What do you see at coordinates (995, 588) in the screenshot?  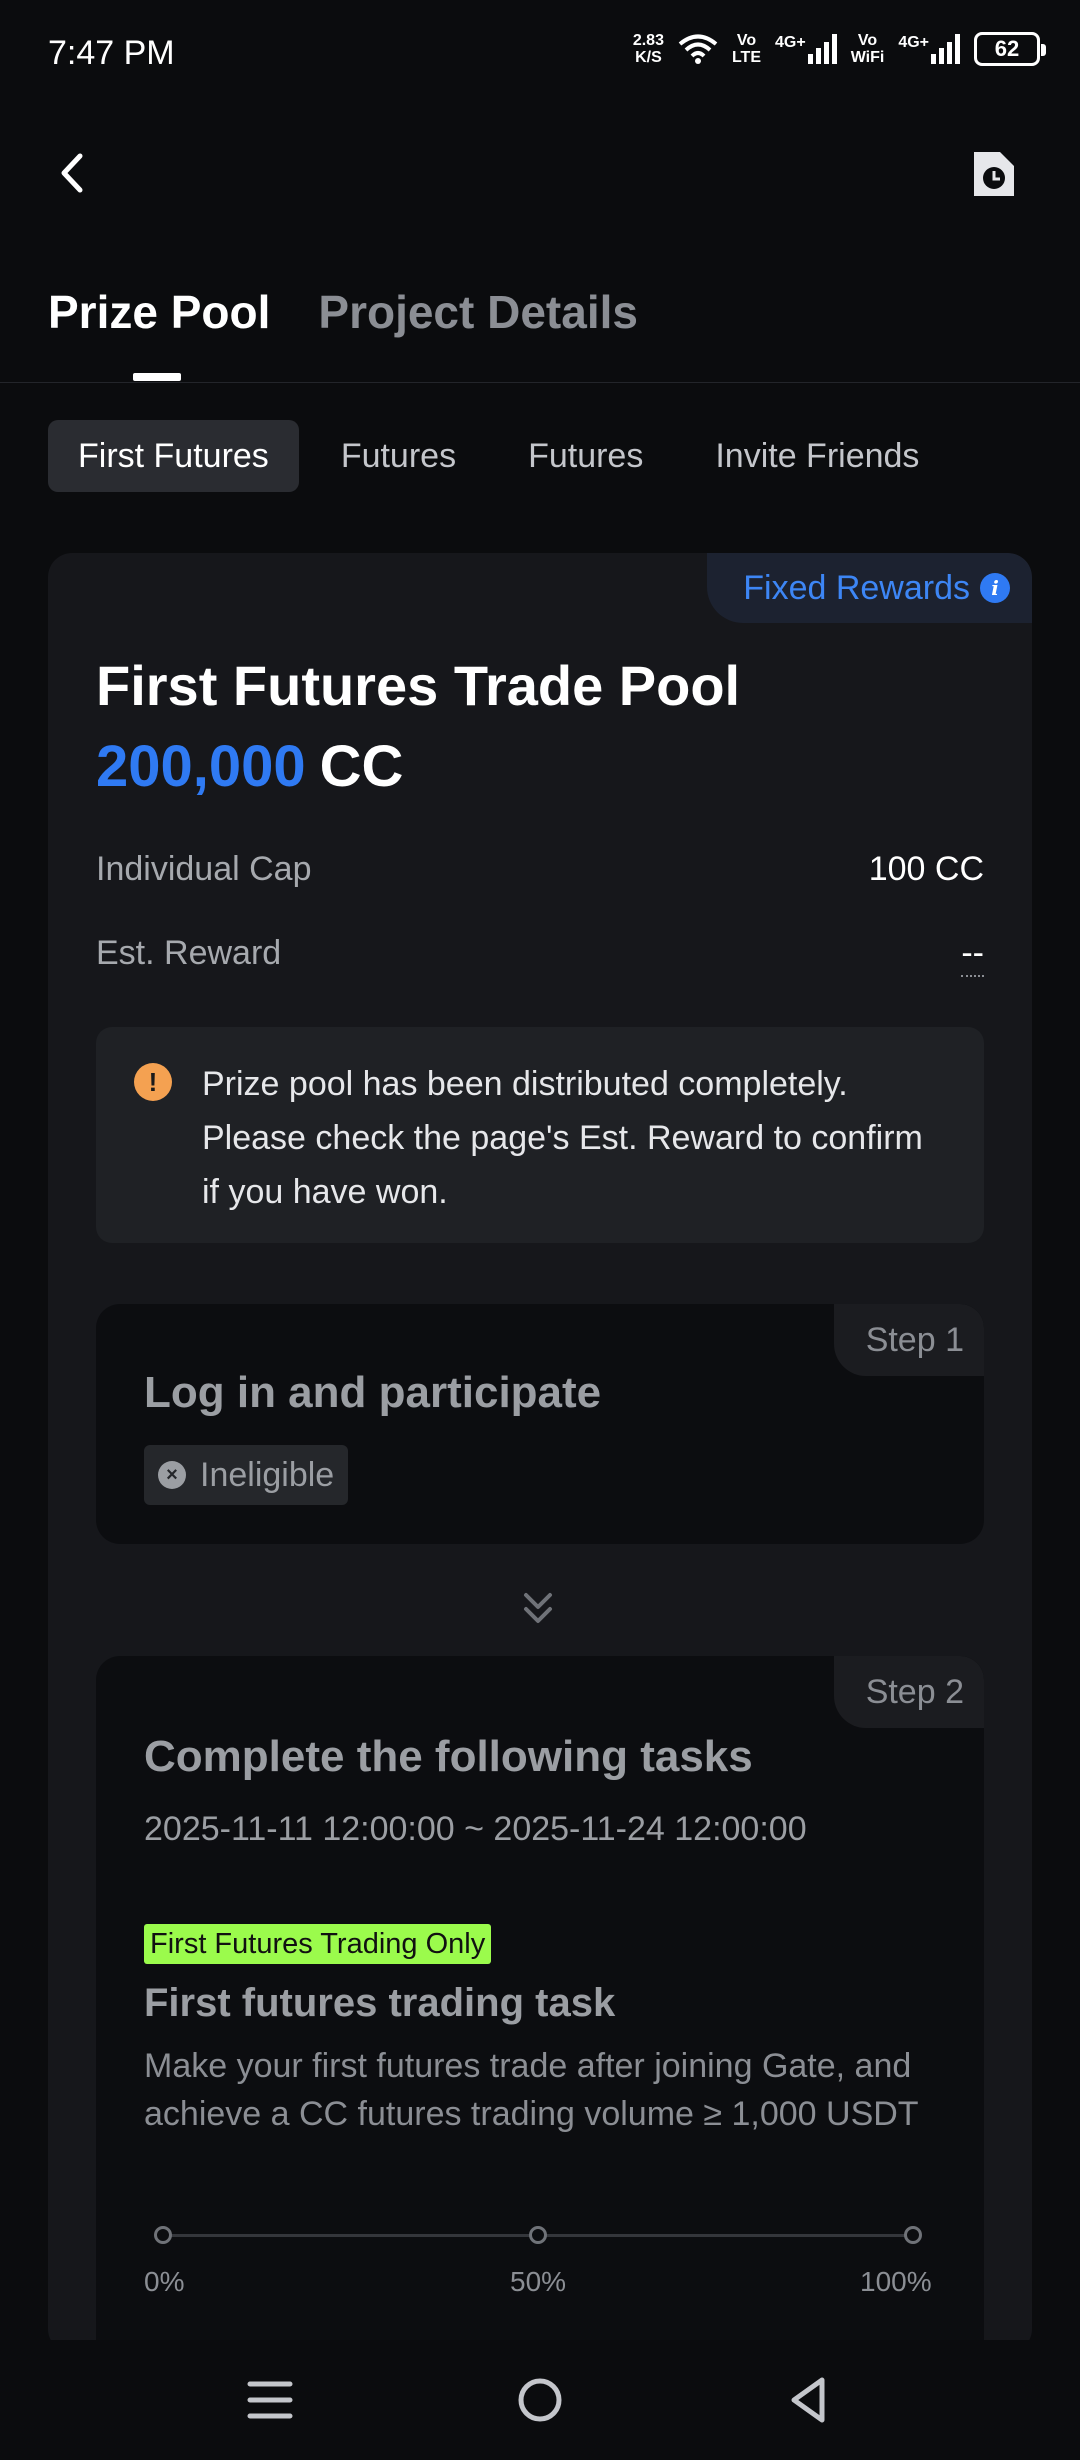 I see `info-icon: i` at bounding box center [995, 588].